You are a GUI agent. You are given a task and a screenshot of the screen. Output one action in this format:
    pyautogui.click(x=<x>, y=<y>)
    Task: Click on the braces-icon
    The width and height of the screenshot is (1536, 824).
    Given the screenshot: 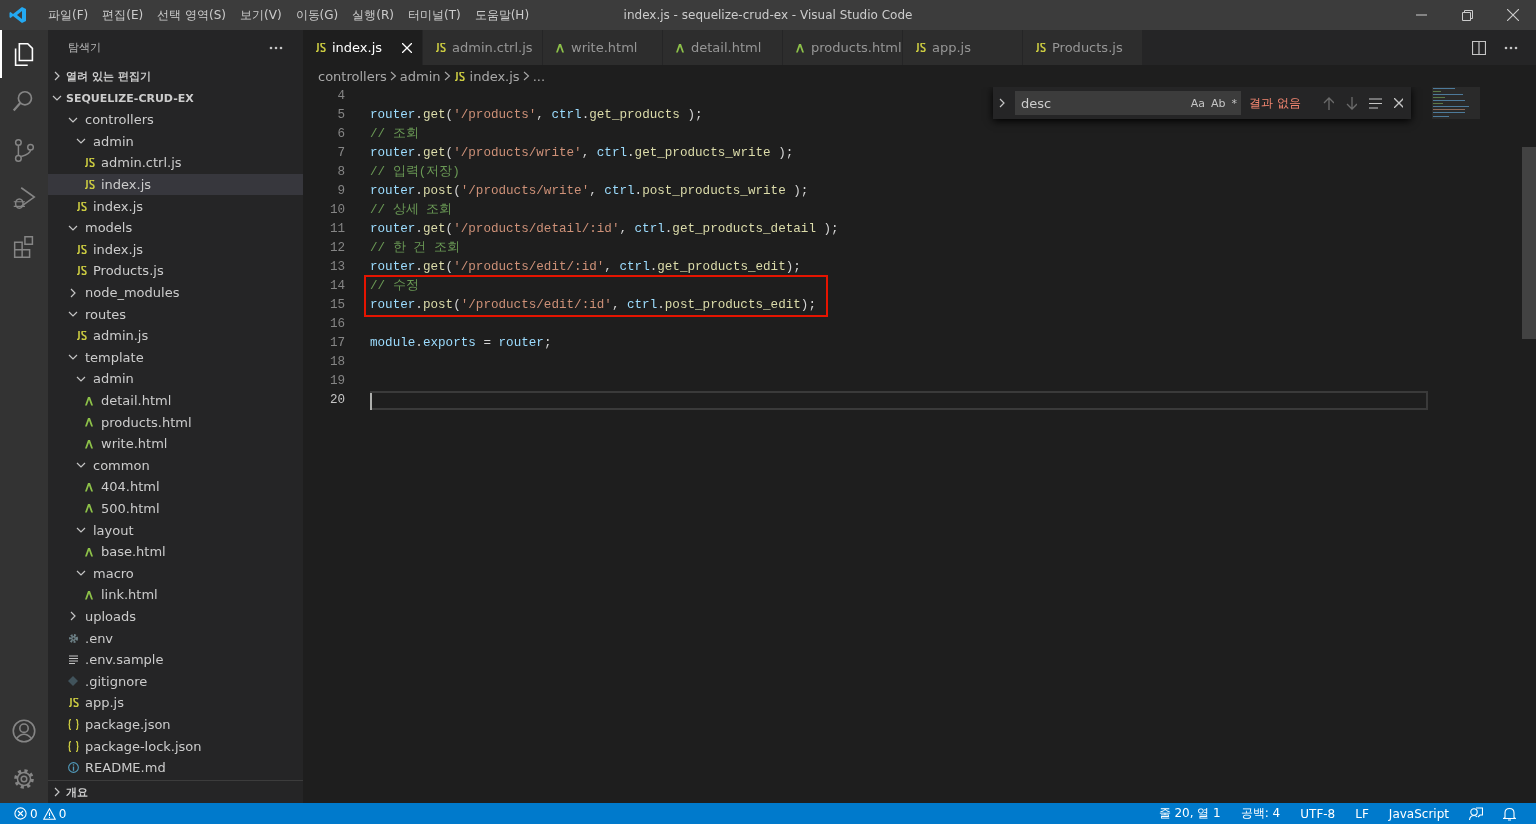 What is the action you would take?
    pyautogui.click(x=73, y=746)
    